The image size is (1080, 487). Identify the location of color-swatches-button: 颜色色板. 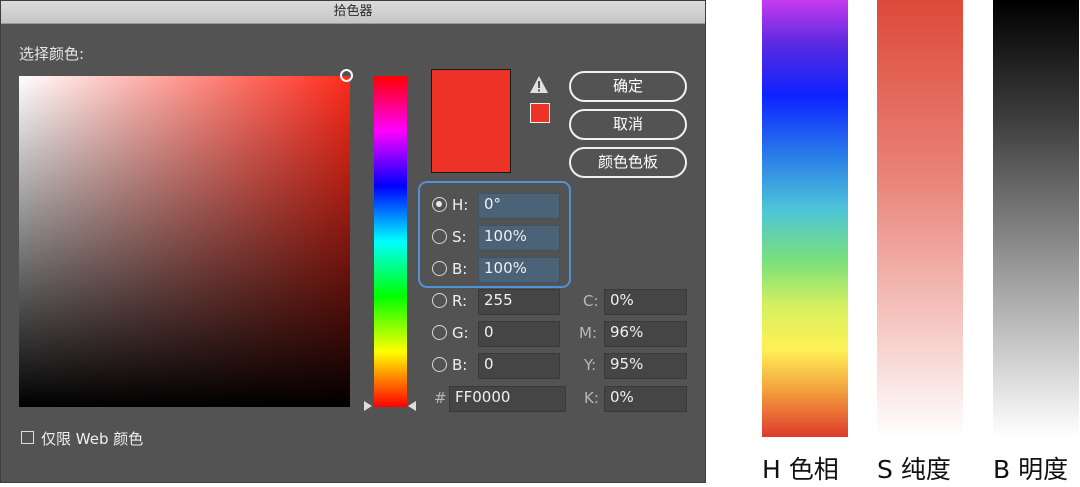
(628, 162).